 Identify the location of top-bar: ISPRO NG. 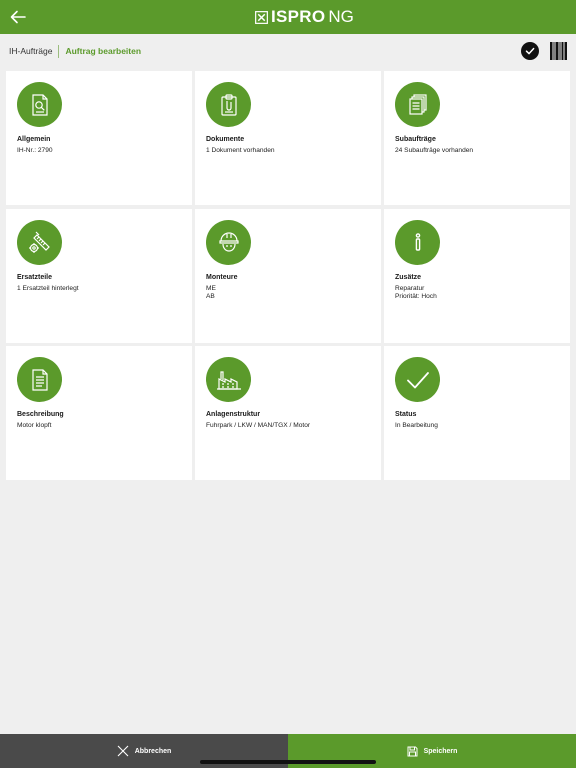
(288, 17).